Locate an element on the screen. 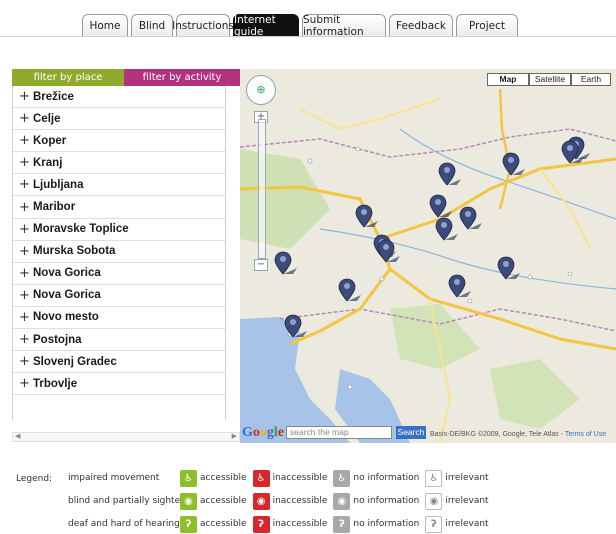 Image resolution: width=616 pixels, height=534 pixels. scroll-left-arrow-icon: ◀ is located at coordinates (17, 436).